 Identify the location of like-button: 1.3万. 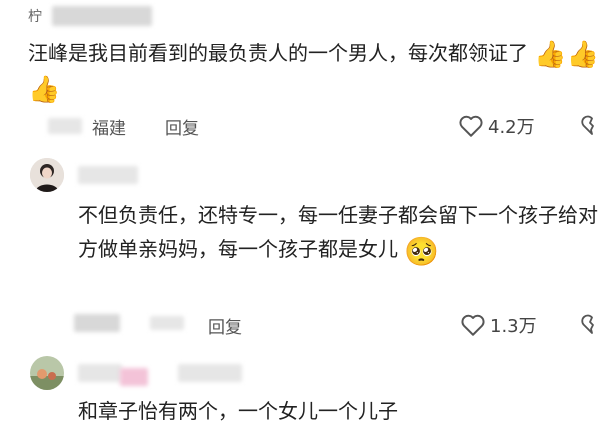
(498, 325).